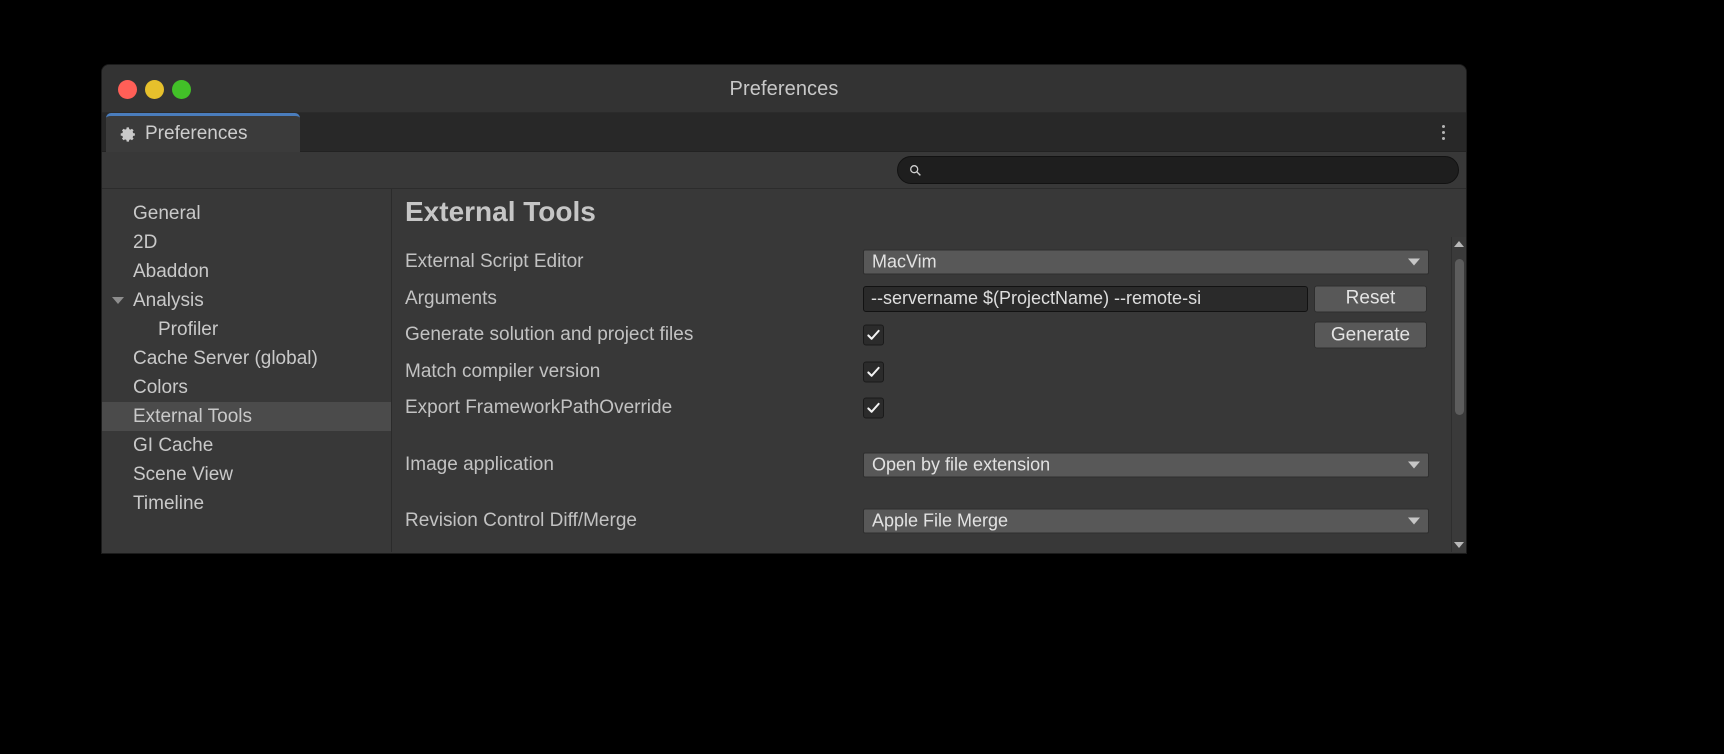 This screenshot has width=1724, height=754. Describe the element at coordinates (1370, 299) in the screenshot. I see `reset-button: Reset` at that location.